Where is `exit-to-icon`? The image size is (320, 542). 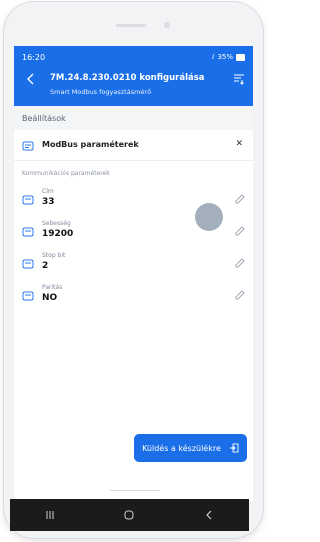
exit-to-icon is located at coordinates (234, 448).